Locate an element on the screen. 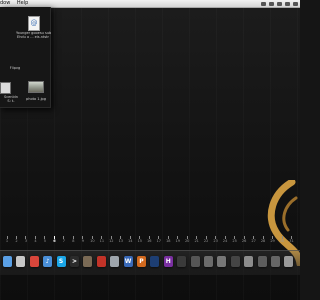 The image size is (320, 300). calendar-day: 12 is located at coordinates (111, 239).